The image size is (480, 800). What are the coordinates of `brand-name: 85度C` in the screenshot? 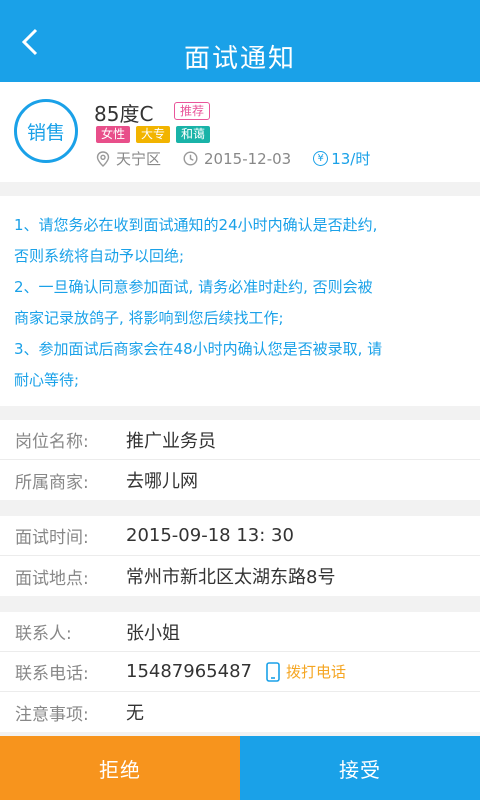 It's located at (124, 114).